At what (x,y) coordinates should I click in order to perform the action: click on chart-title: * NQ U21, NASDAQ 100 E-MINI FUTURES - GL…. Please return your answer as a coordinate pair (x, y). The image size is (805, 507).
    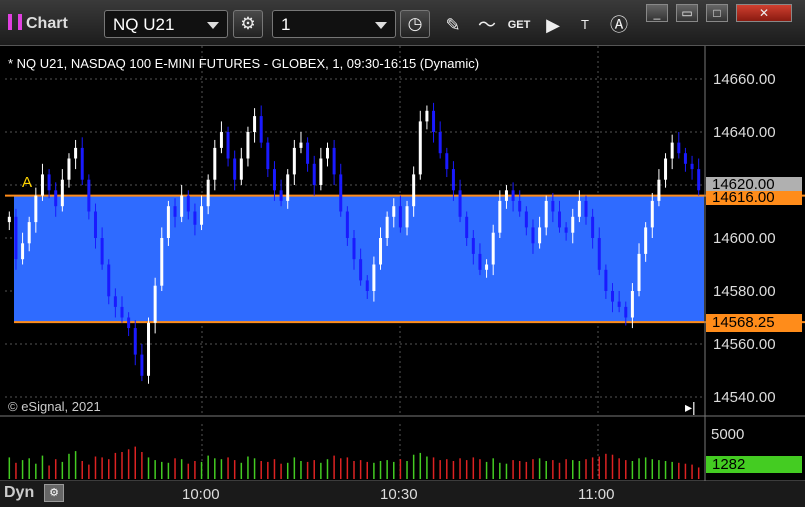
    Looking at the image, I should click on (244, 63).